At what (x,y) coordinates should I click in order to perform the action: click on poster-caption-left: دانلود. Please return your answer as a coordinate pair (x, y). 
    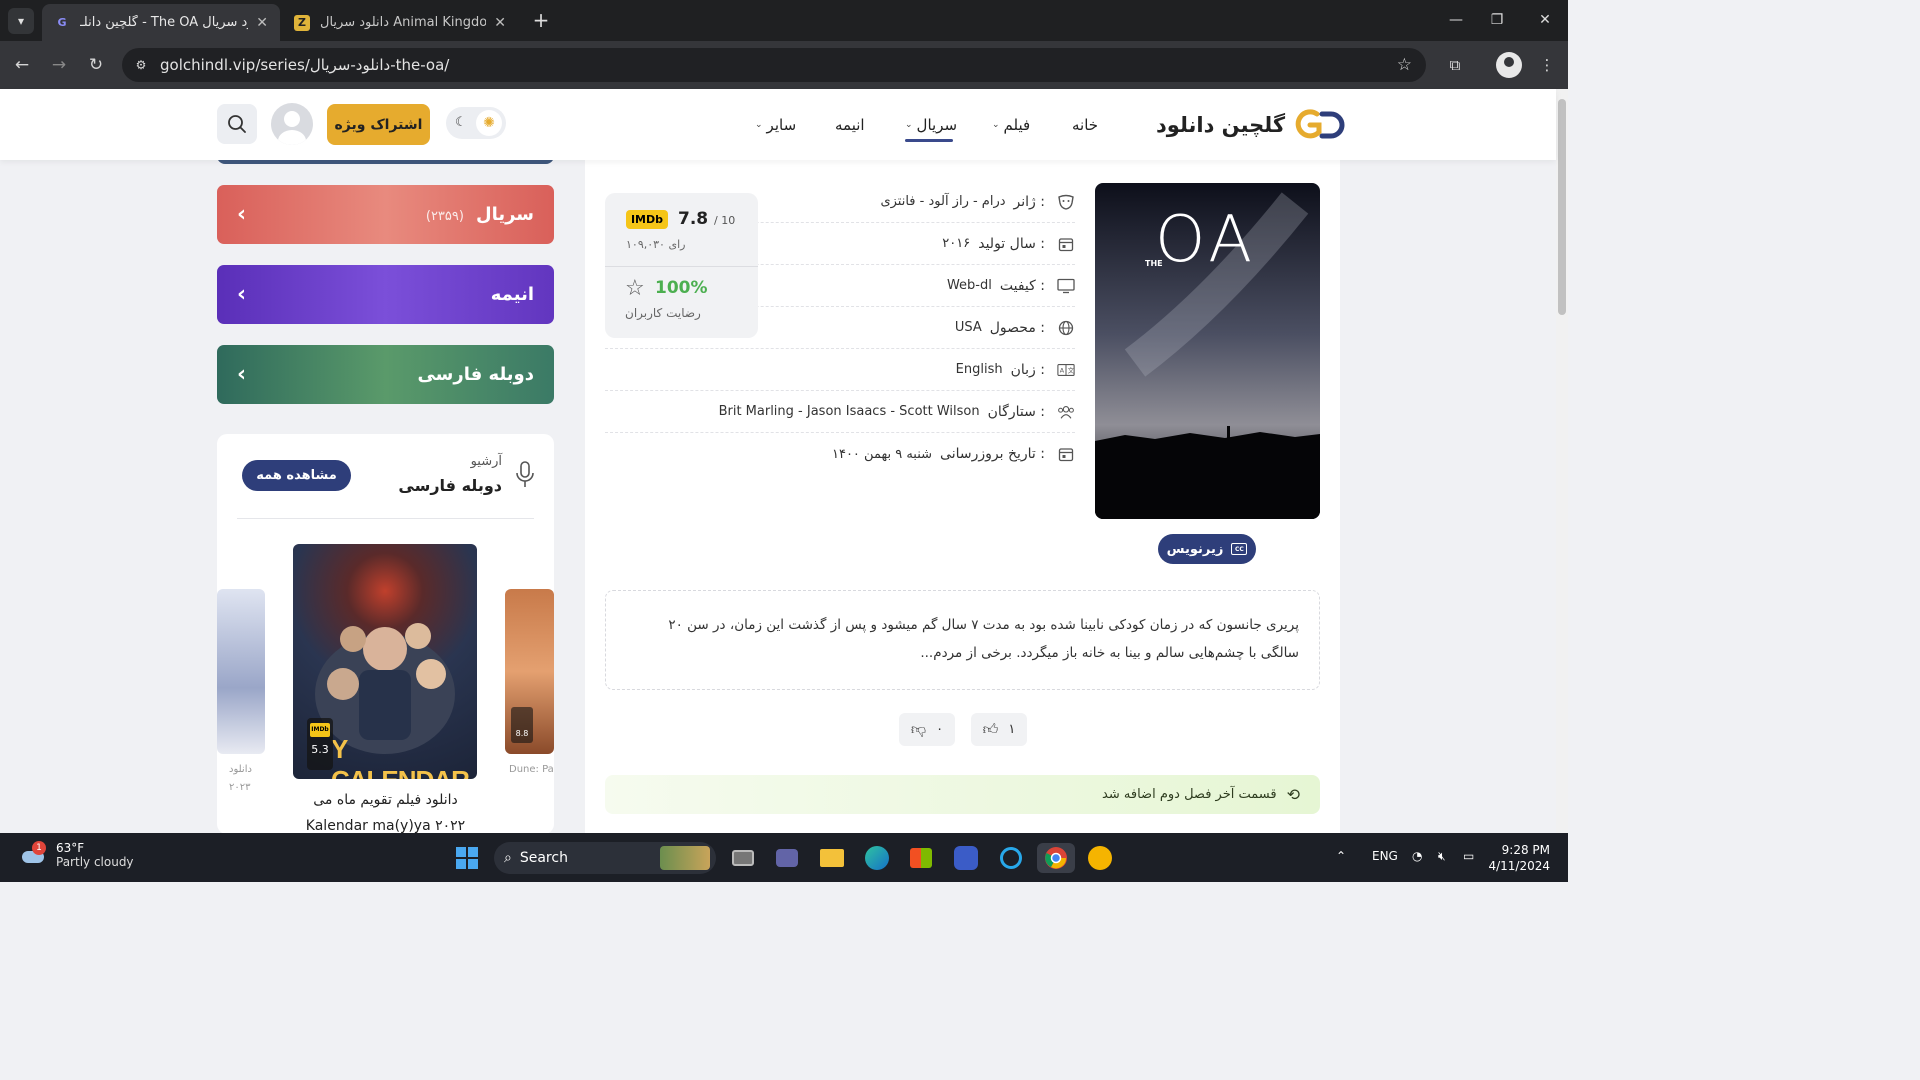
    Looking at the image, I should click on (240, 769).